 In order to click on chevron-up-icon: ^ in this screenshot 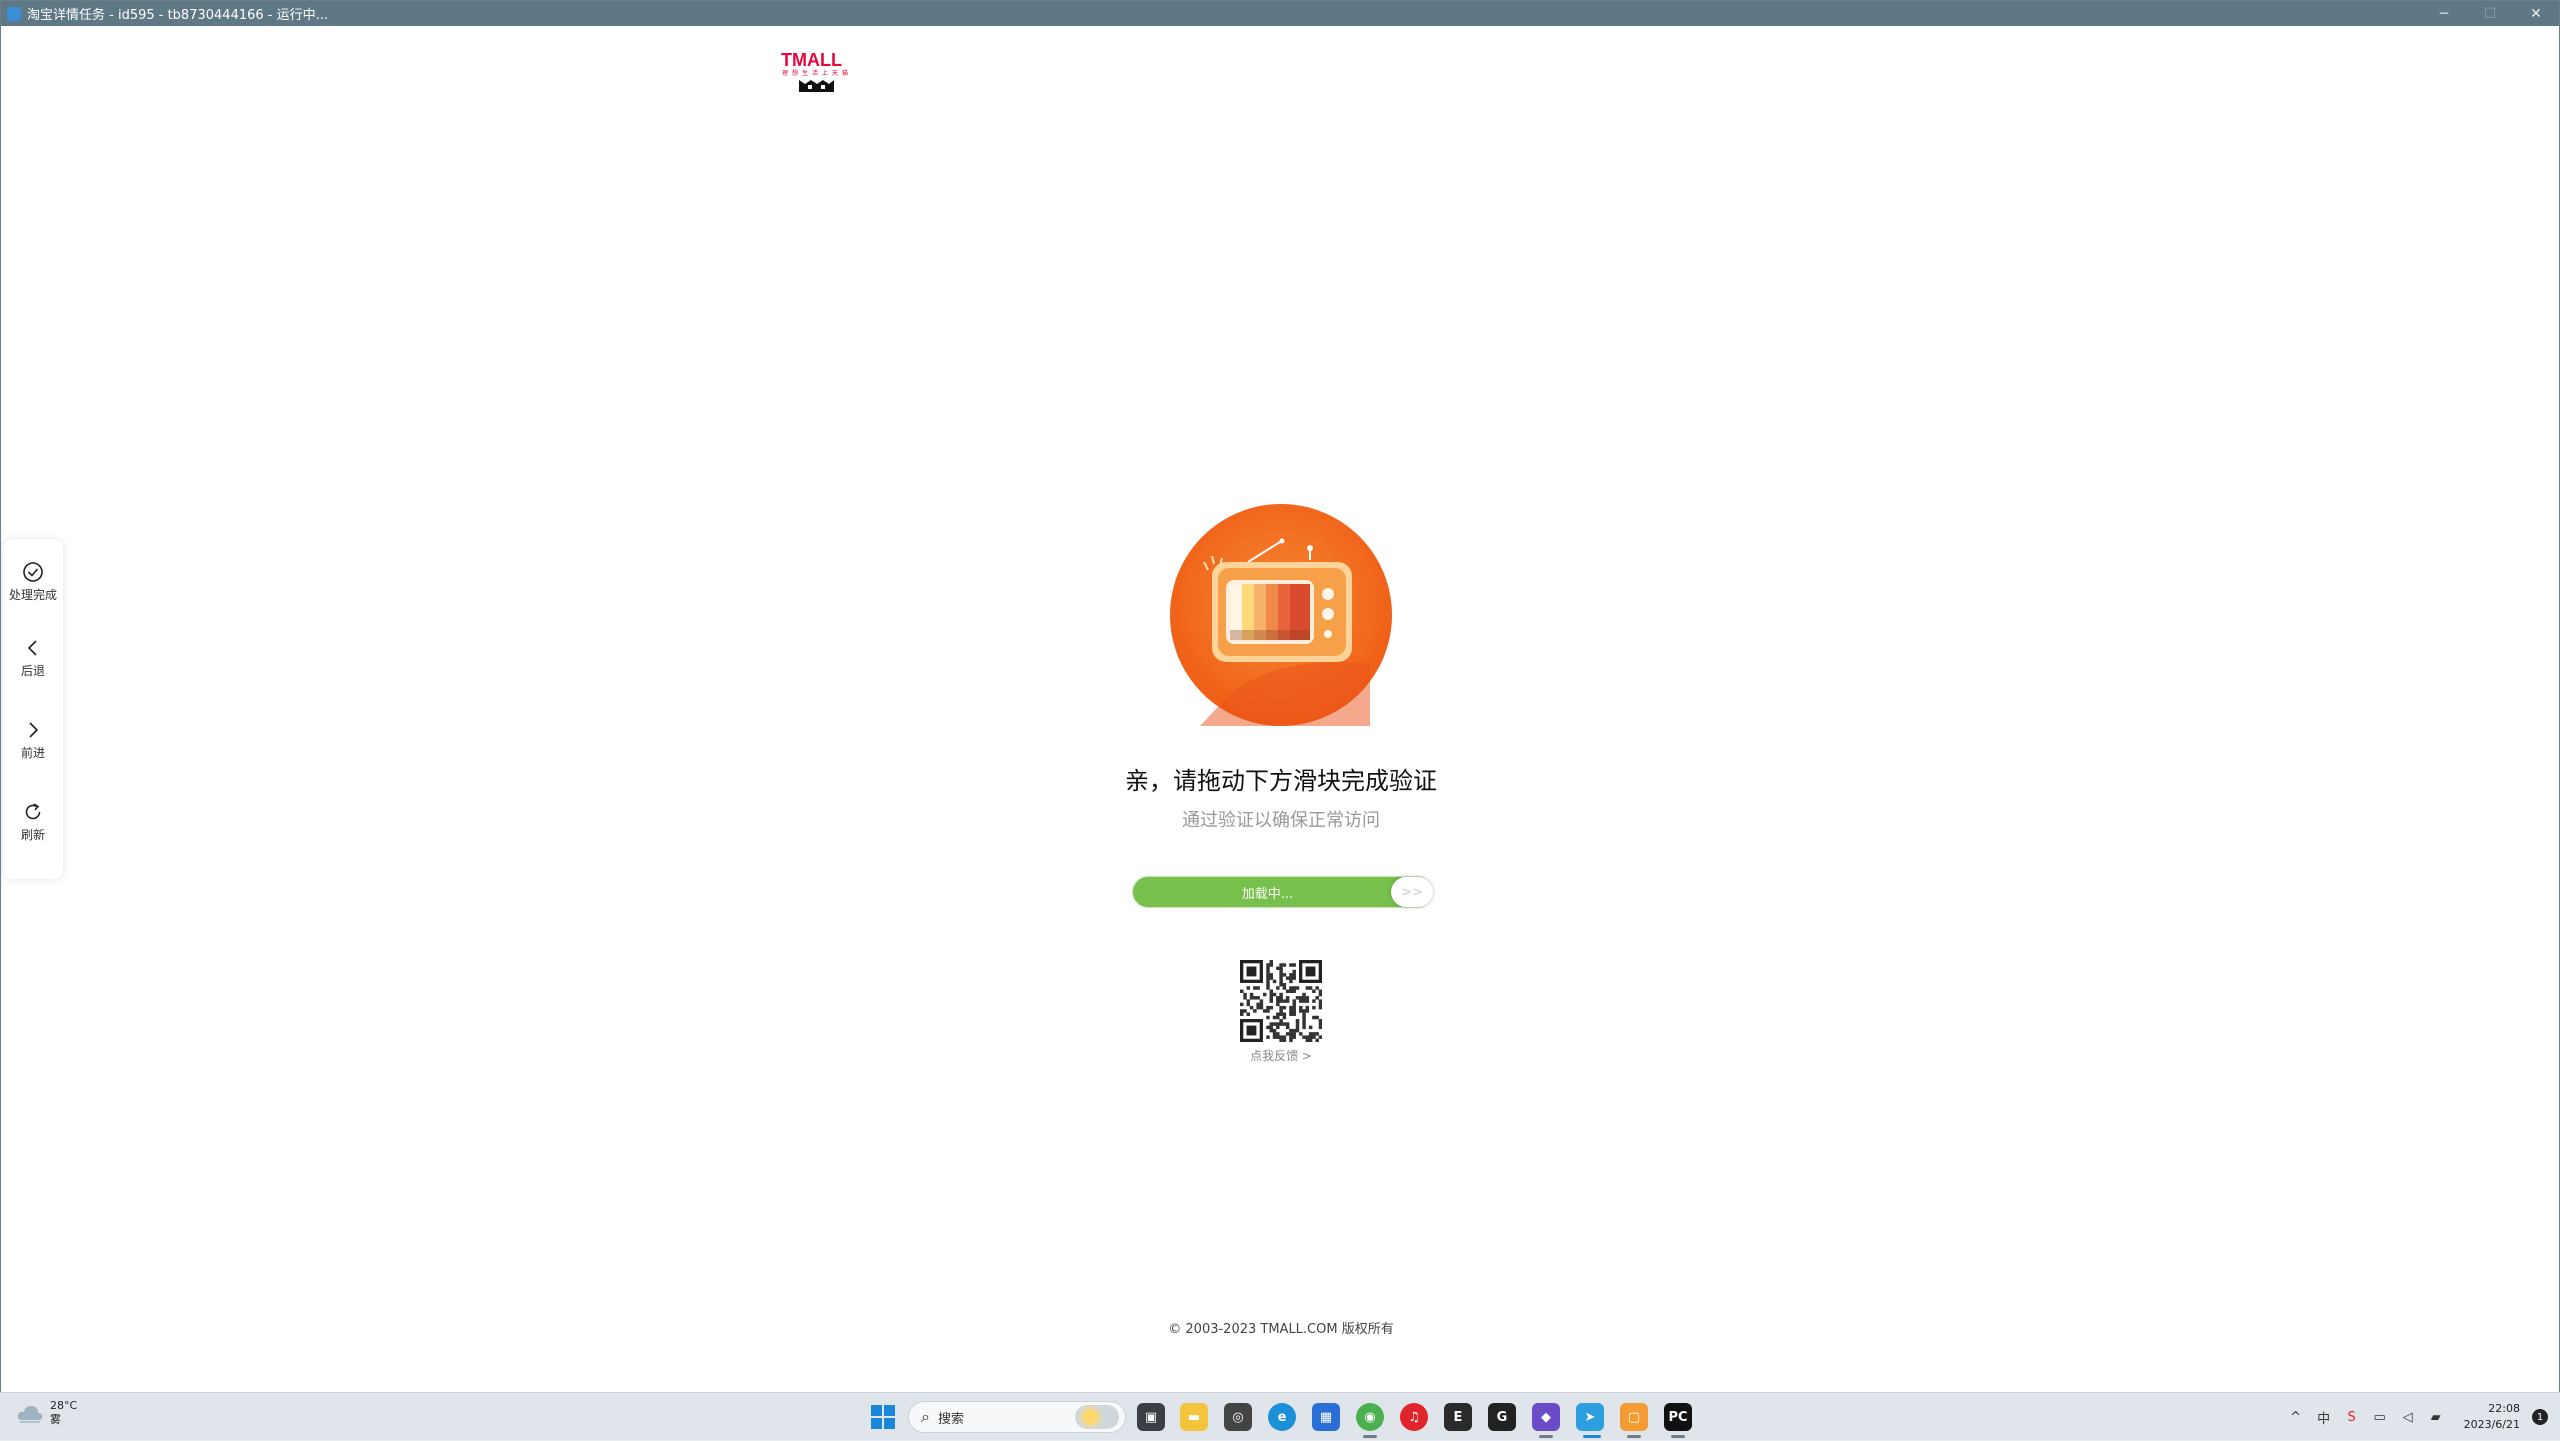, I will do `click(2296, 1417)`.